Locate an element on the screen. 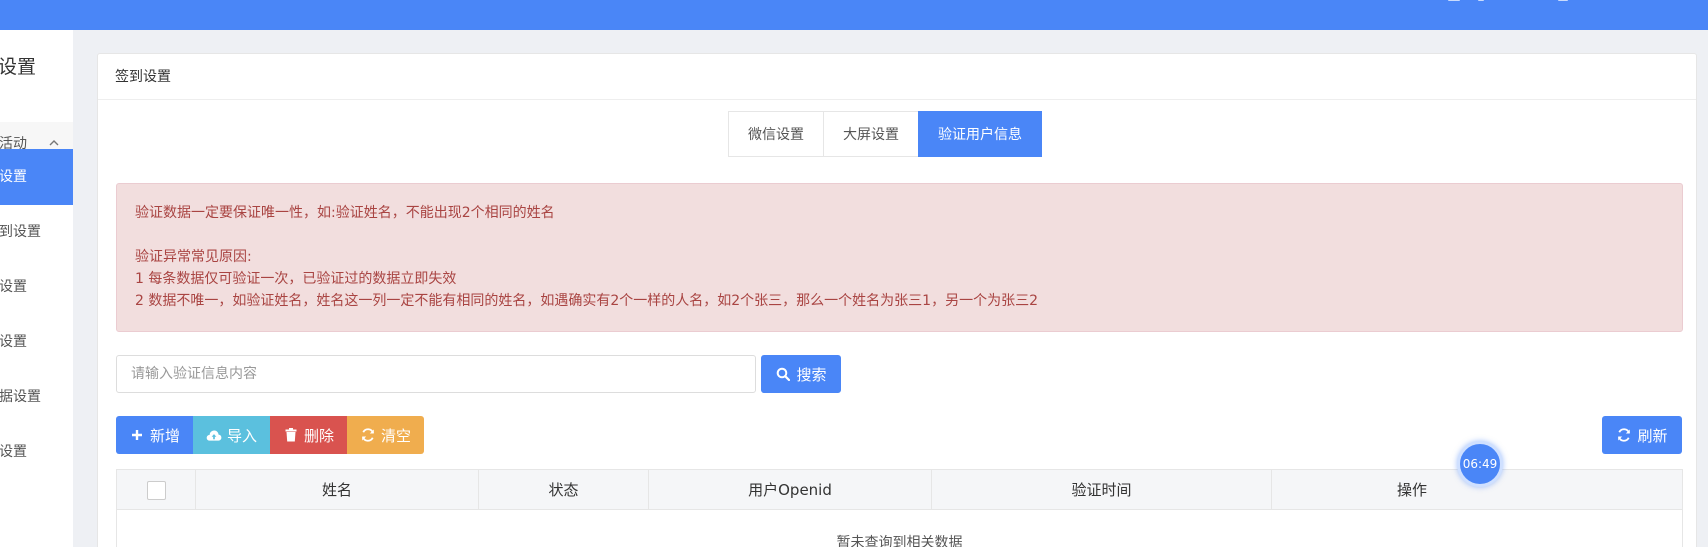 Image resolution: width=1708 pixels, height=547 pixels. delete-button-label: 删除 is located at coordinates (319, 435).